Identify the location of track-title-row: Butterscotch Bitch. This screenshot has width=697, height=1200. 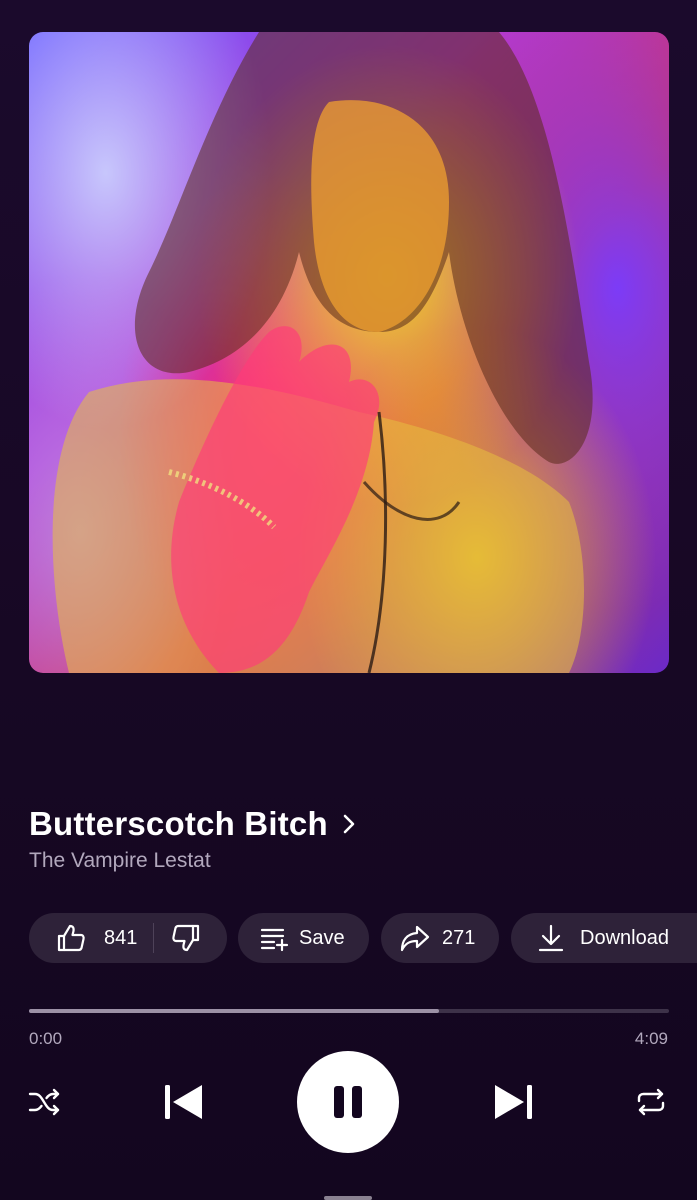
(192, 824).